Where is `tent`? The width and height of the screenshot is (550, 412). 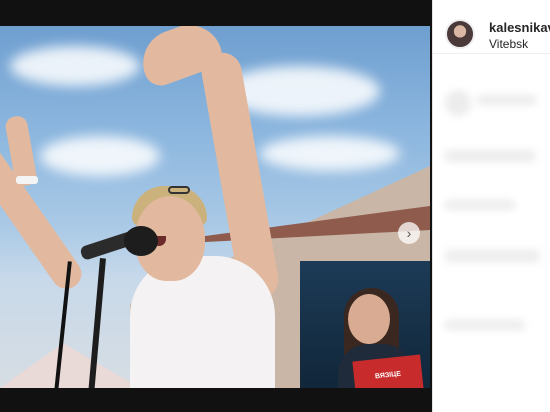
tent is located at coordinates (70, 365).